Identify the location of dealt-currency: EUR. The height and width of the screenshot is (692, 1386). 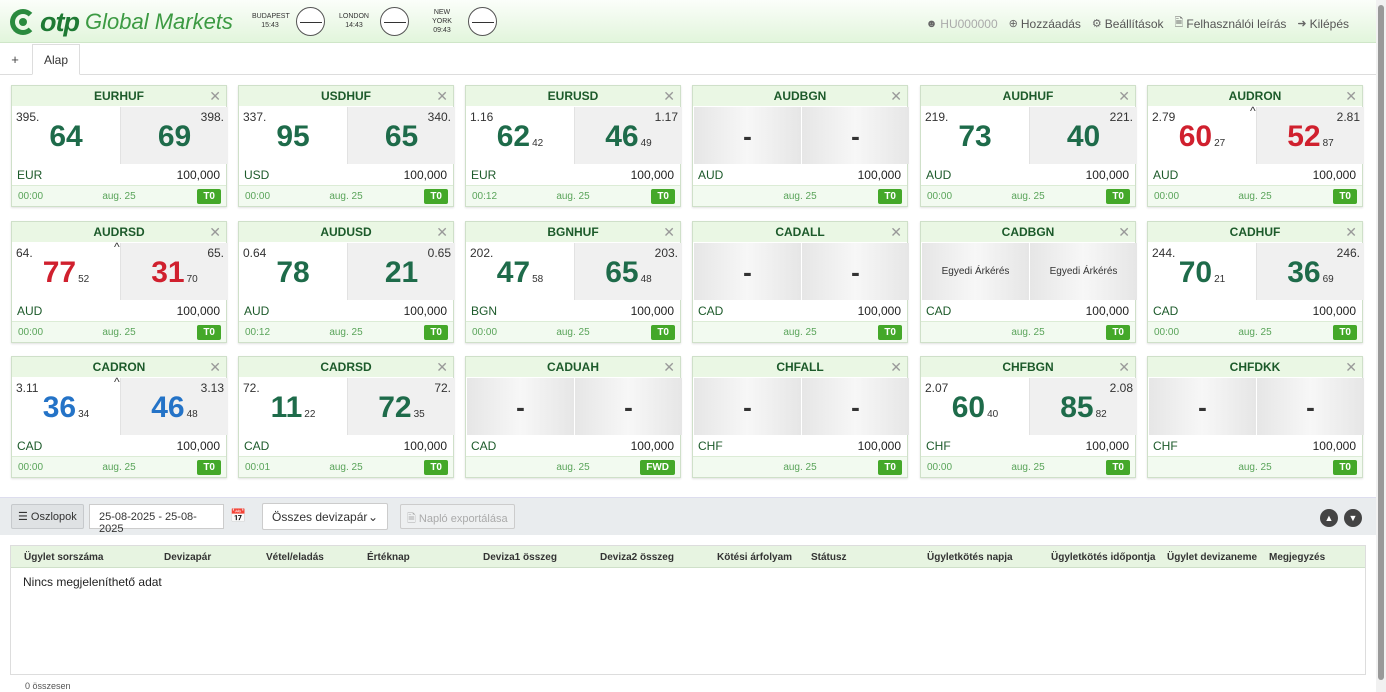
(483, 175).